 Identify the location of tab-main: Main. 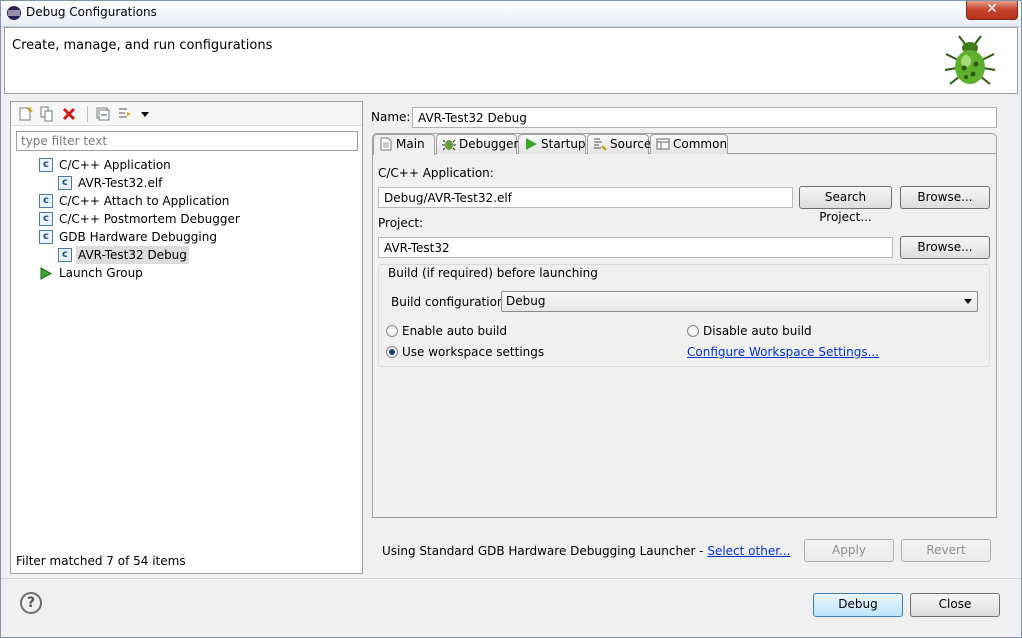
(404, 144).